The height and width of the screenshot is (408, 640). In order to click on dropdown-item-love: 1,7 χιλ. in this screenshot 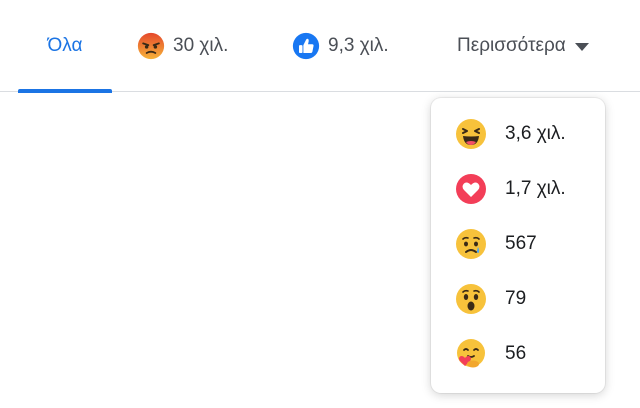, I will do `click(510, 189)`.